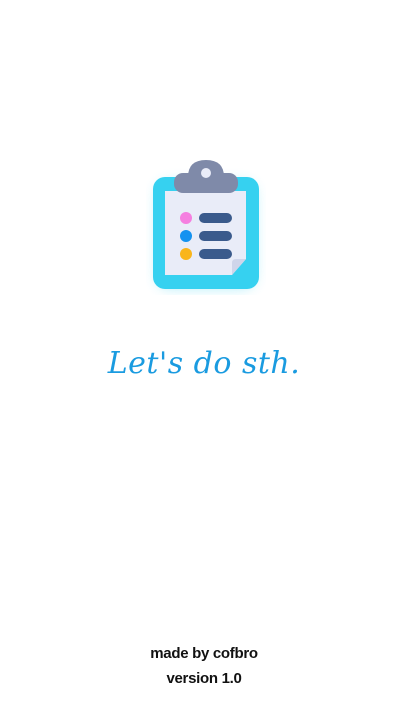 Image resolution: width=408 pixels, height=707 pixels. Describe the element at coordinates (204, 666) in the screenshot. I see `app-credits: made by cofbro version 1.0` at that location.